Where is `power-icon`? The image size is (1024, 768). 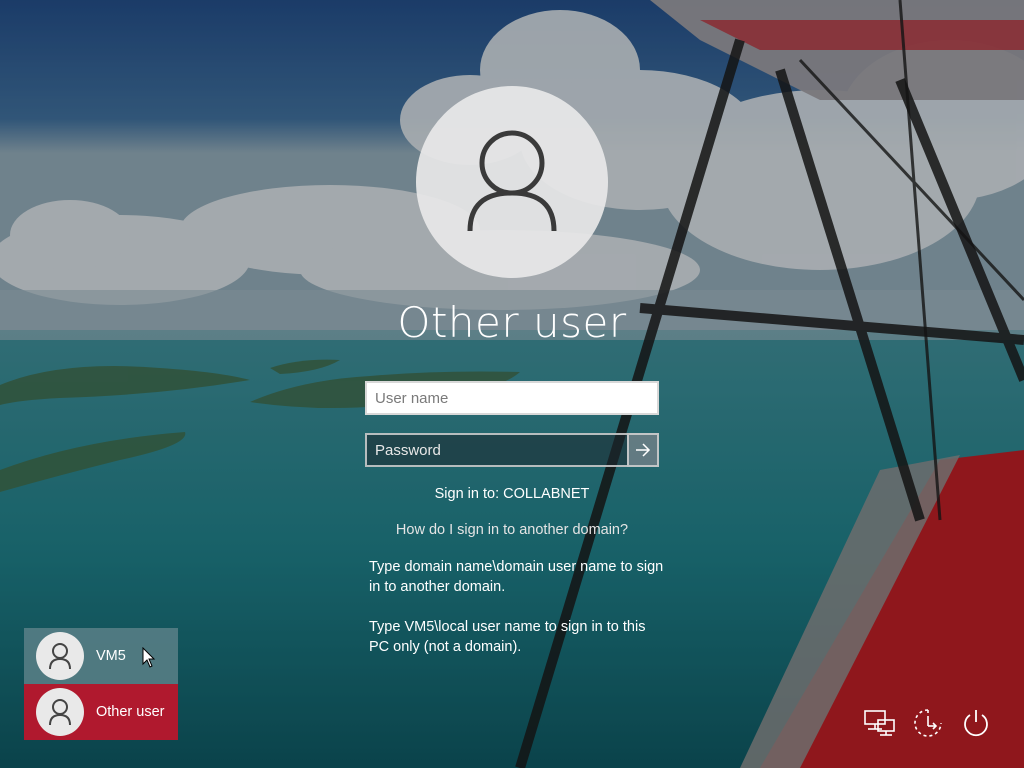 power-icon is located at coordinates (976, 723).